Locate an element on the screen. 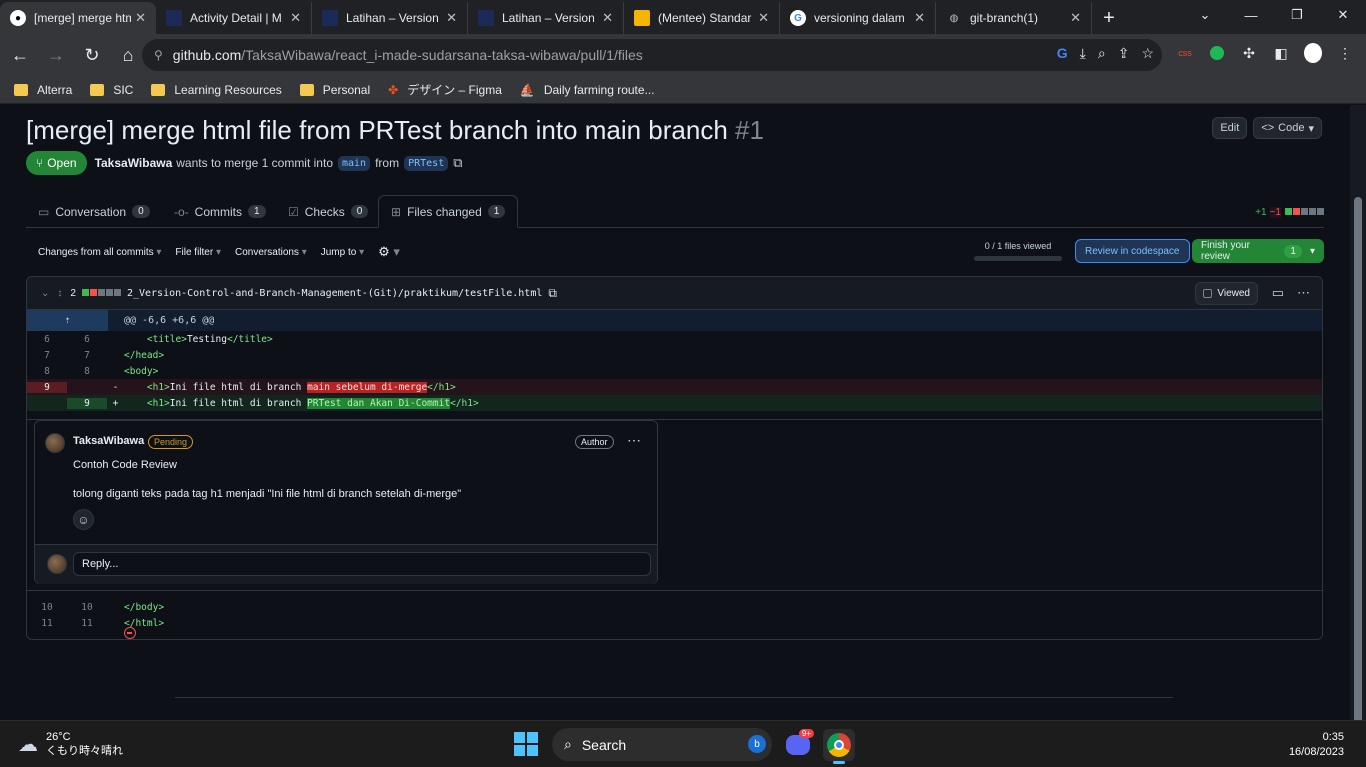 This screenshot has width=1366, height=767. expand-all-icon: ↕ is located at coordinates (59, 293).